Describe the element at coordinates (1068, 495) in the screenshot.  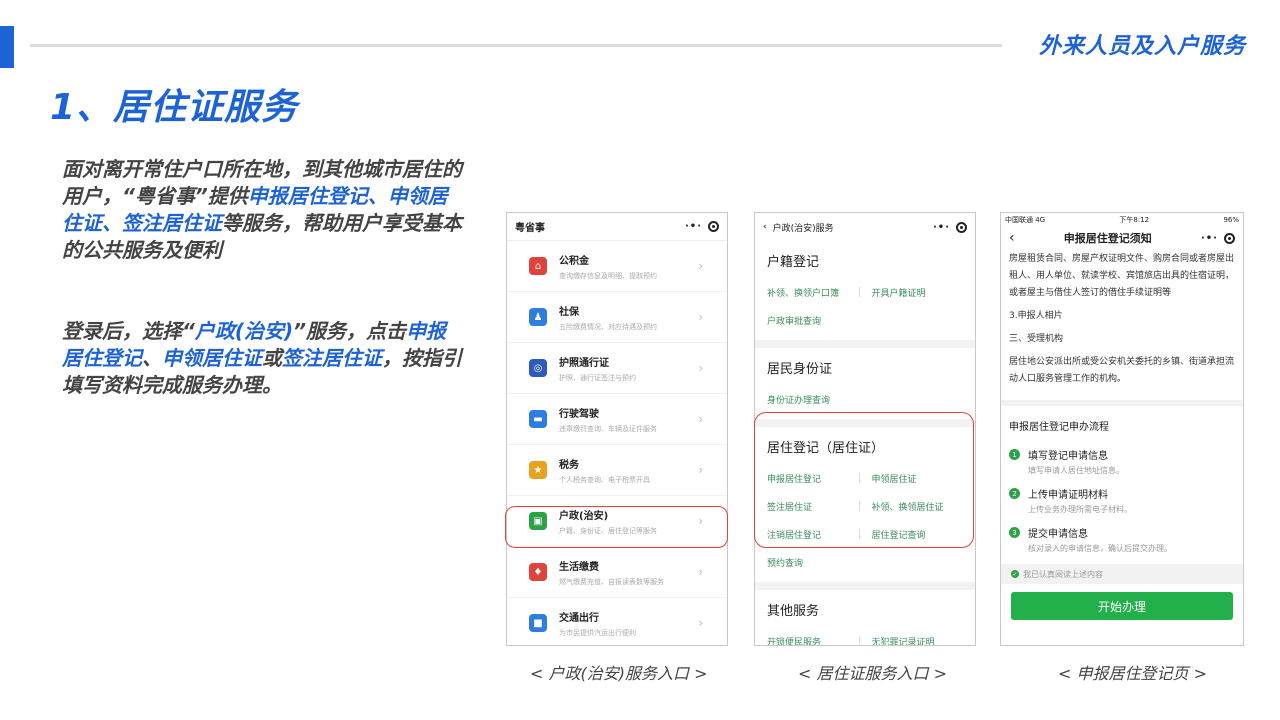
I see `step-title: 上传申请证明材料` at that location.